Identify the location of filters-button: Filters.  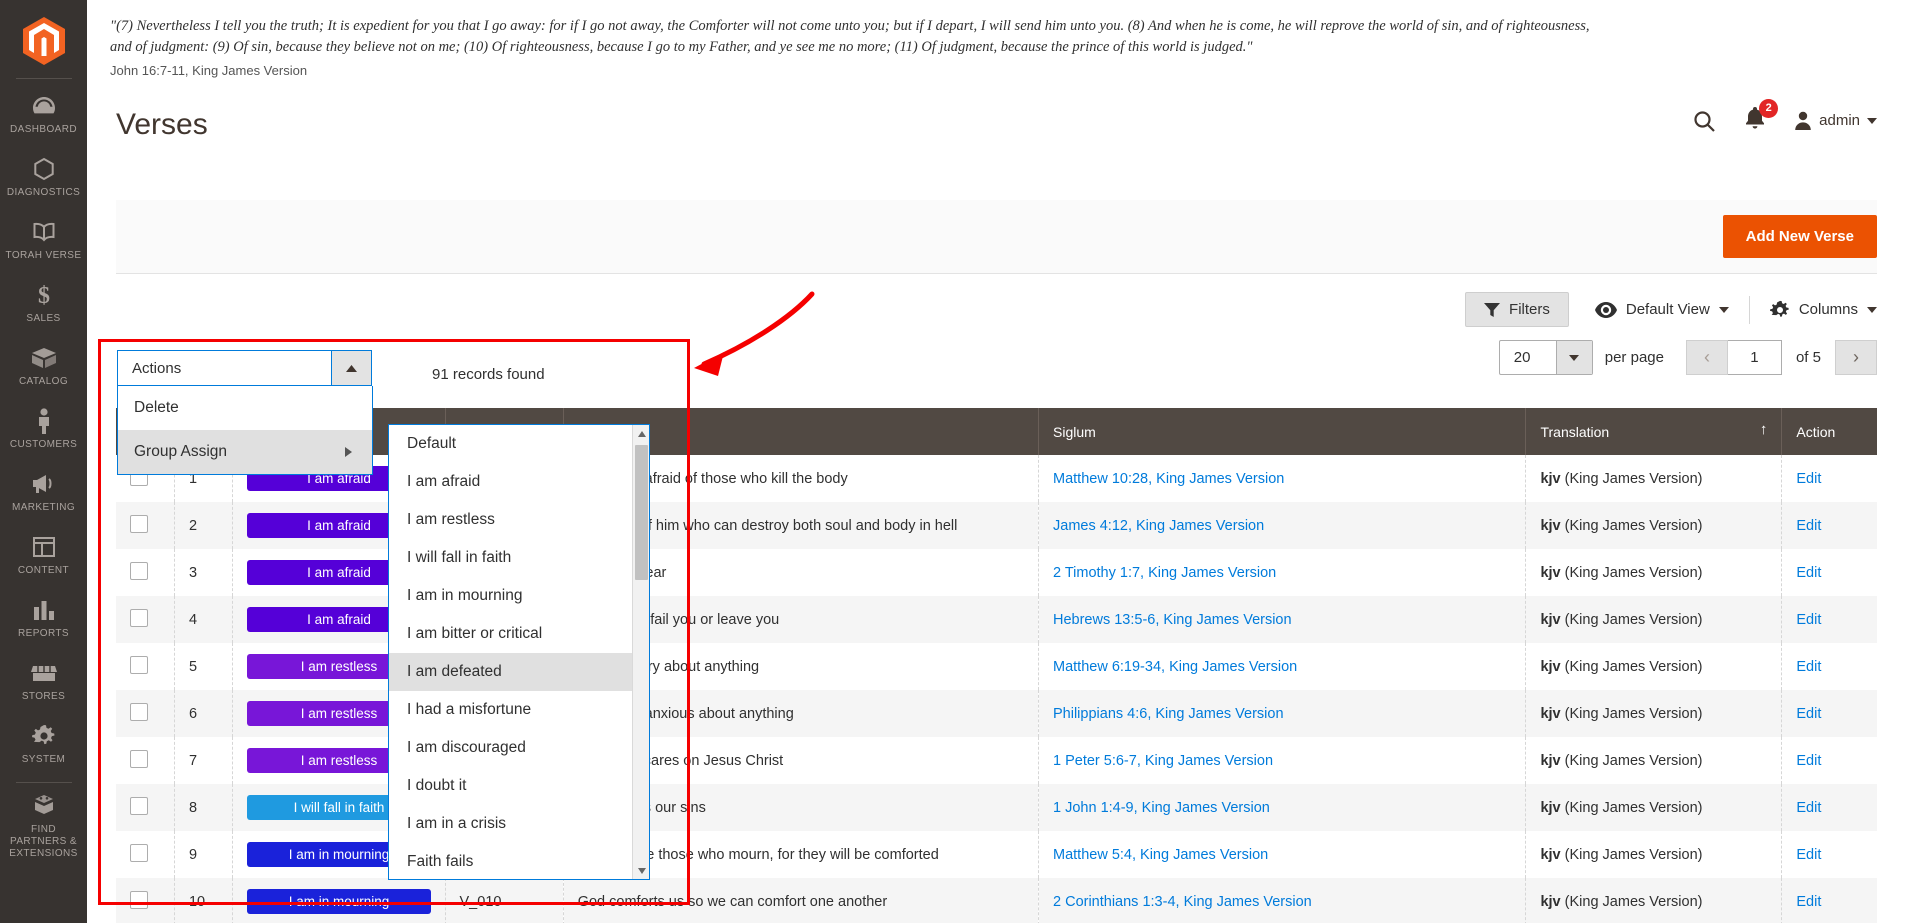
(1517, 309).